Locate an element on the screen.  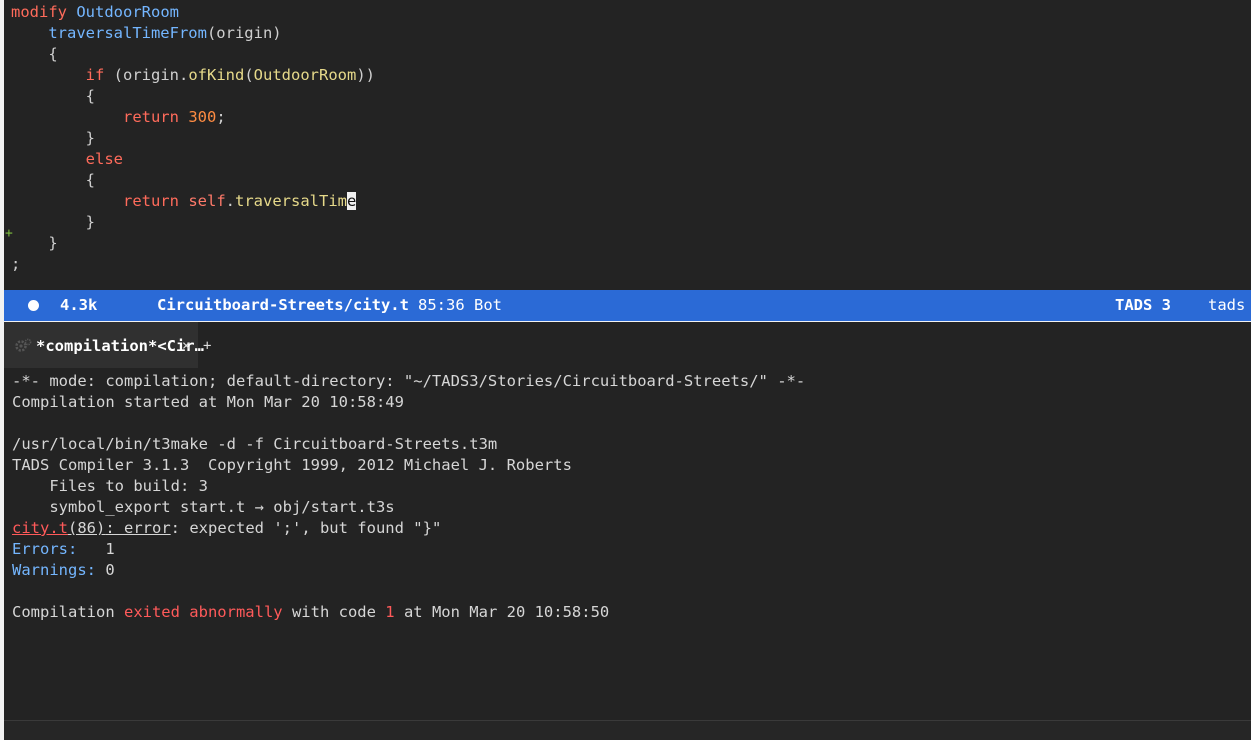
code-token: (origin) is located at coordinates (244, 33).